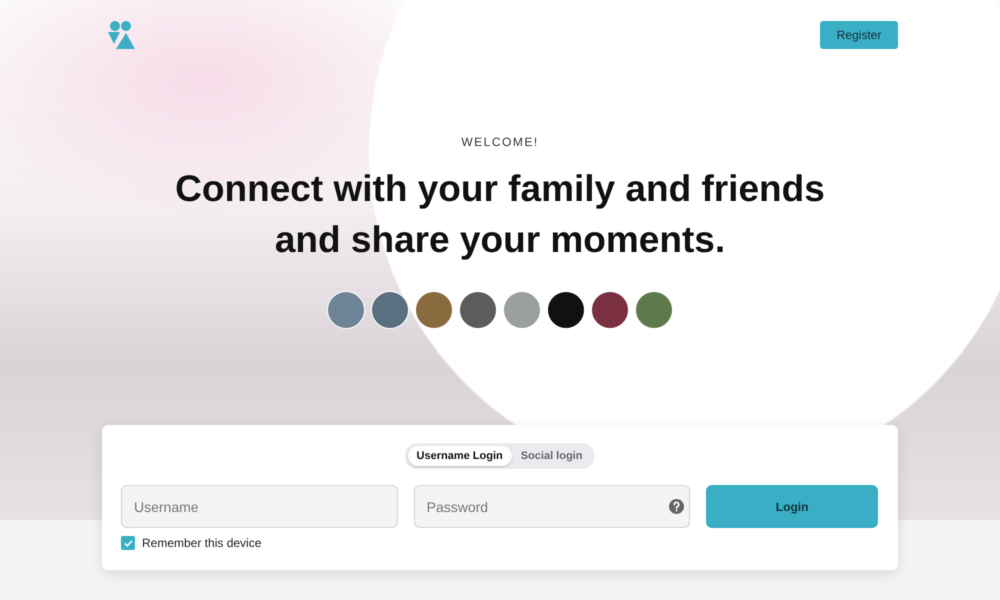  I want to click on checkbox, so click(128, 543).